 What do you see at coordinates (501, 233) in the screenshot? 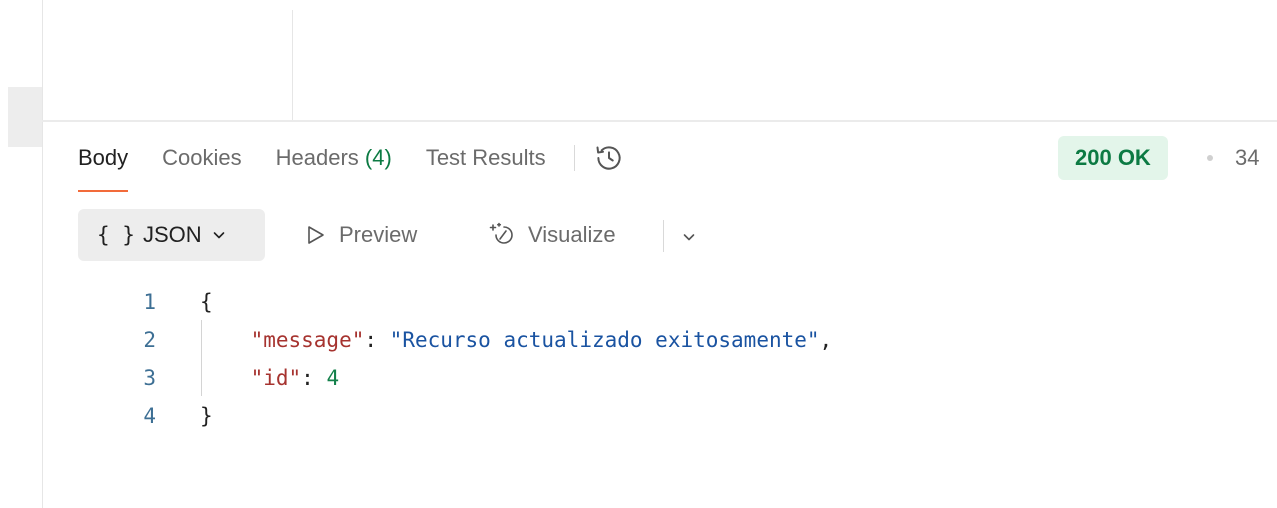
I see `visualize-icon` at bounding box center [501, 233].